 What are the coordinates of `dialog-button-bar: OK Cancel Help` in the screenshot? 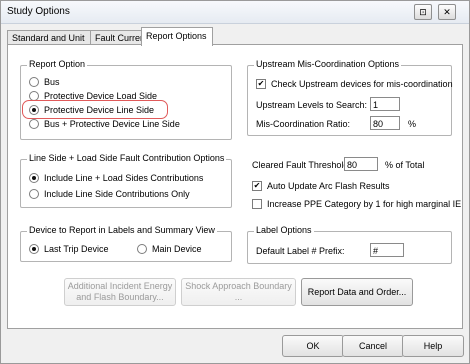 It's located at (235, 347).